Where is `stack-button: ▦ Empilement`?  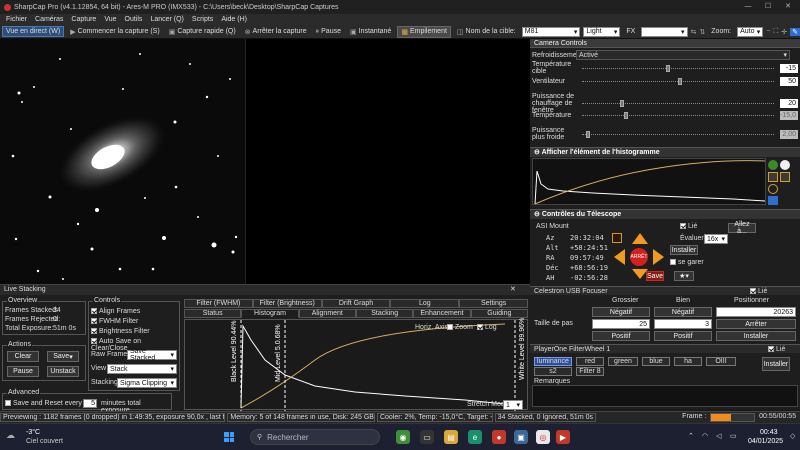 stack-button: ▦ Empilement is located at coordinates (424, 31).